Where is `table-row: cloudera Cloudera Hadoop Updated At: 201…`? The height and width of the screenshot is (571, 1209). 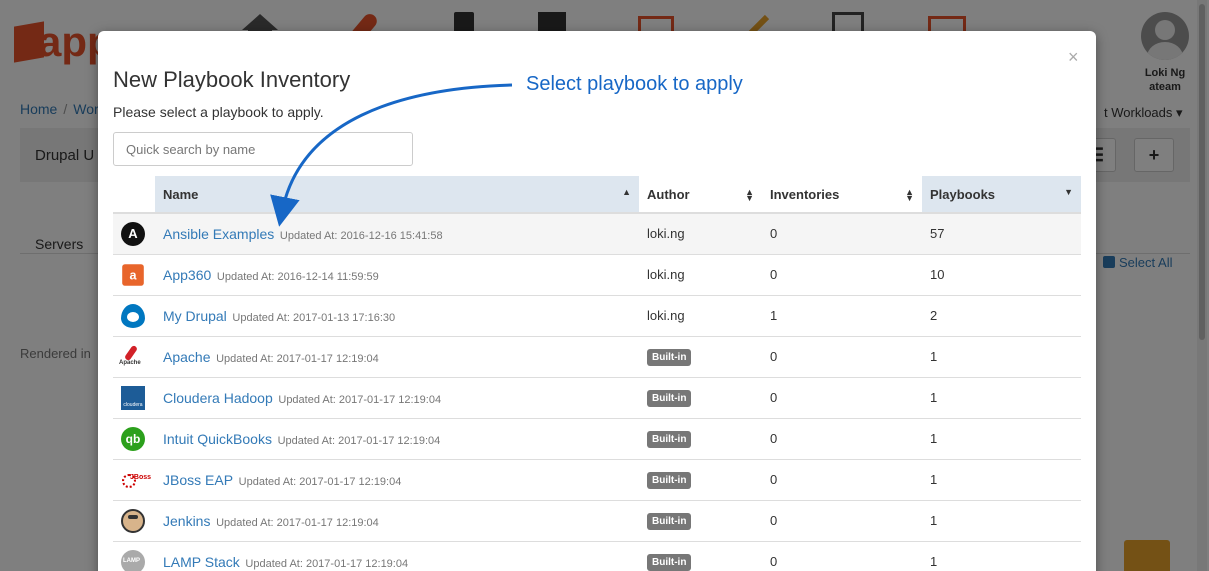 table-row: cloudera Cloudera Hadoop Updated At: 201… is located at coordinates (597, 397).